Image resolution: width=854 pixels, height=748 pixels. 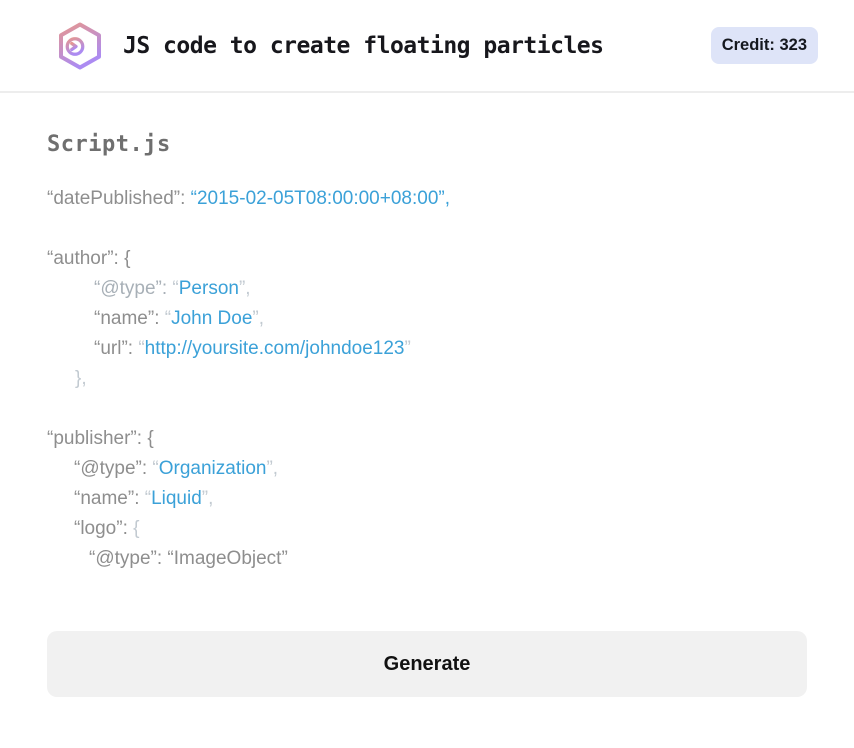 I want to click on code-token: “2015-02-05T08:00:00+08:00”,, so click(x=320, y=198).